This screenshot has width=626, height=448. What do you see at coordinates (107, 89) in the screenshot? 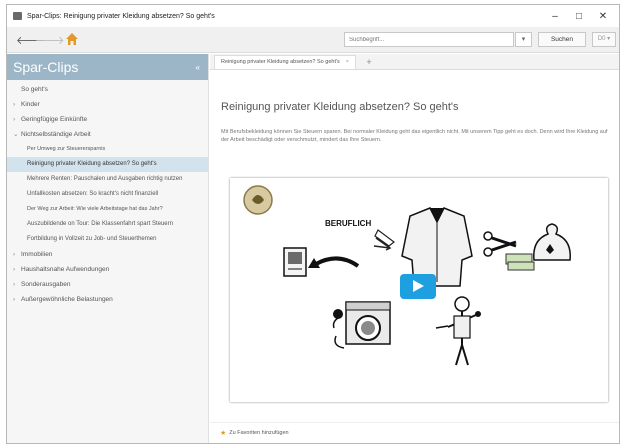
I see `sidebar-item: So geht's` at bounding box center [107, 89].